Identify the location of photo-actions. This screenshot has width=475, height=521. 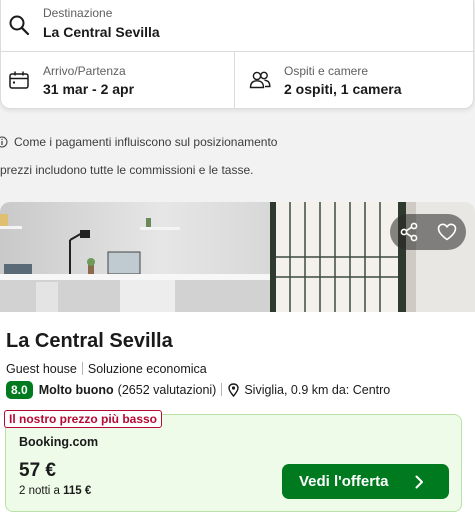
(428, 232).